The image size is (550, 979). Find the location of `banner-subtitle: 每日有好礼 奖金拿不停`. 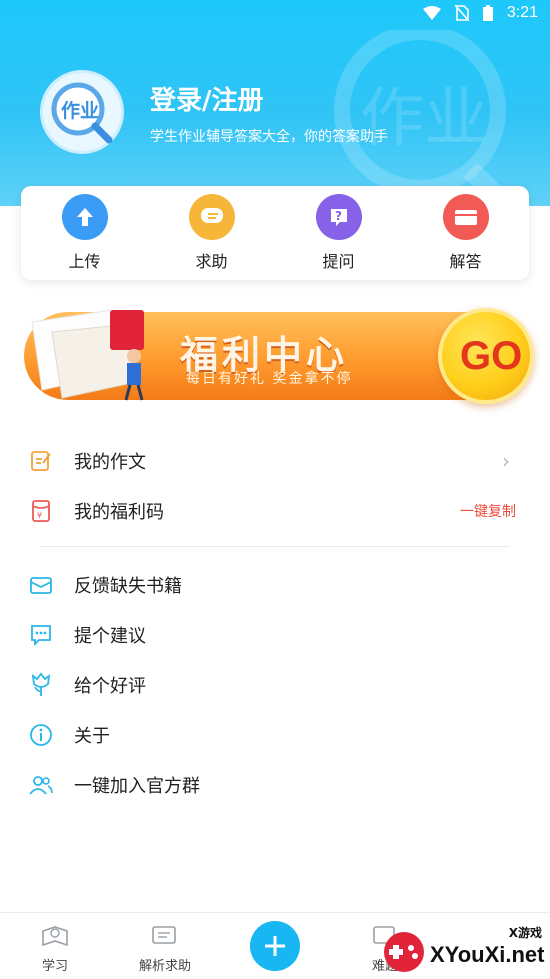

banner-subtitle: 每日有好礼 奖金拿不停 is located at coordinates (269, 379).